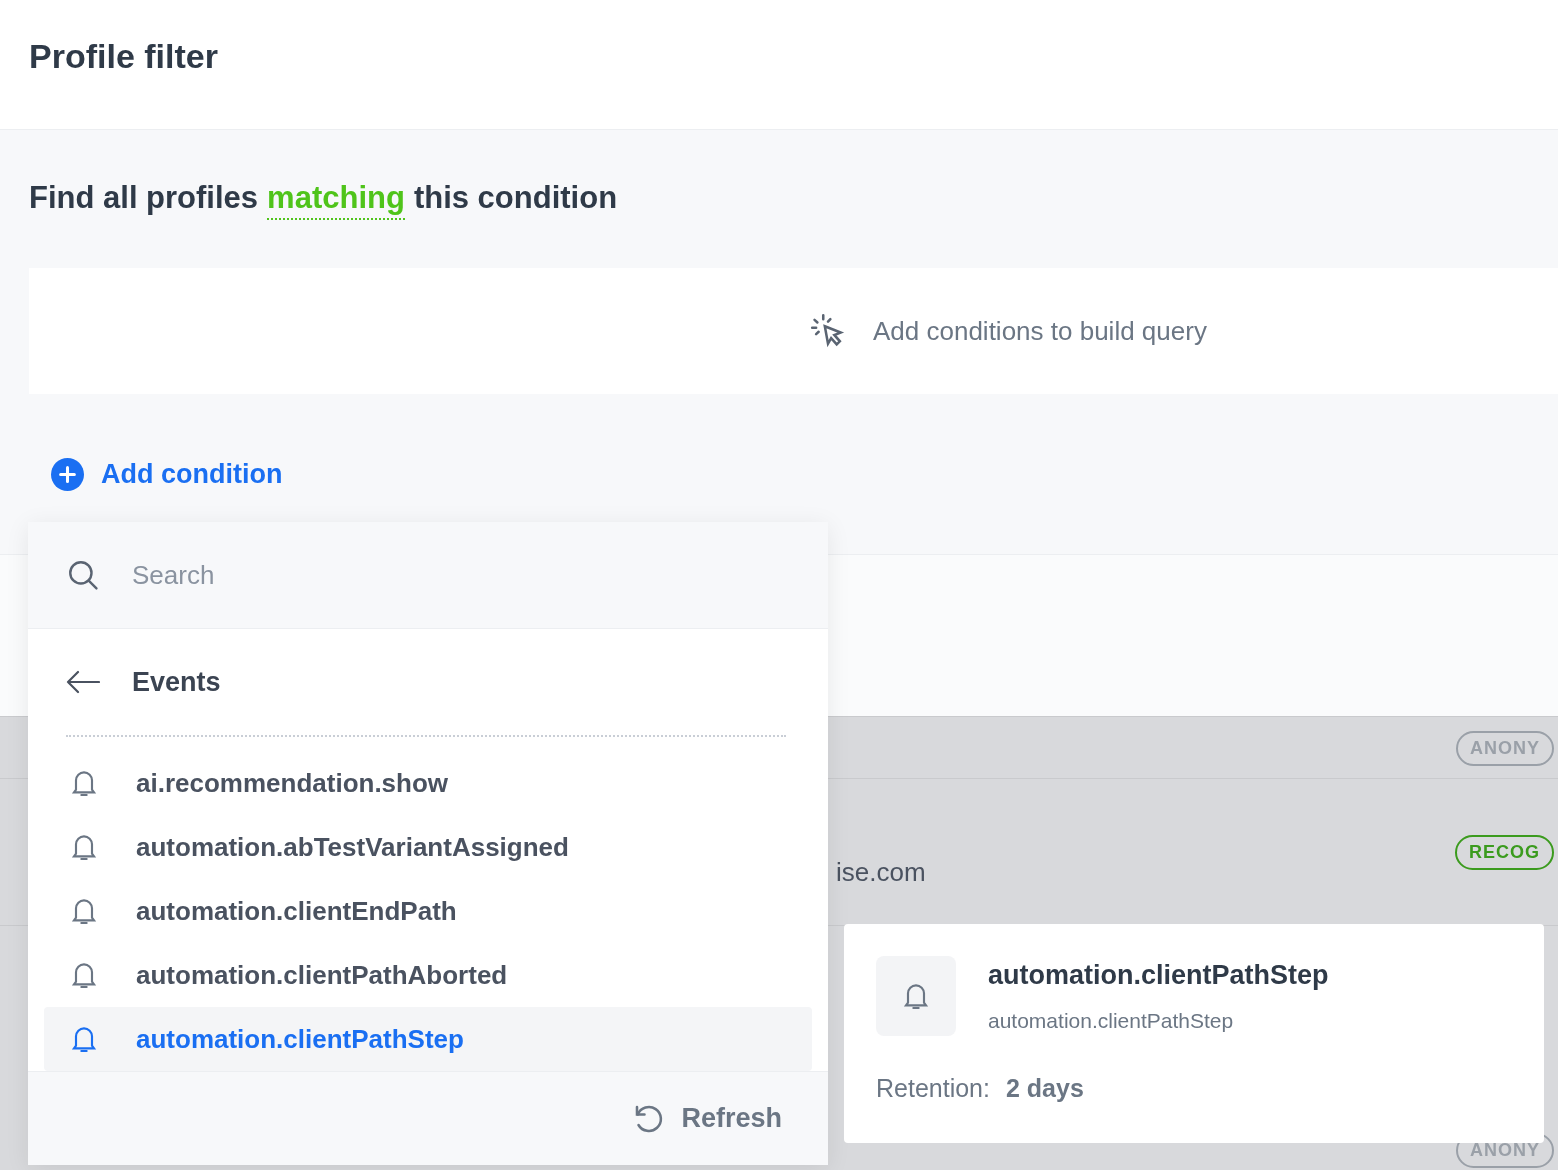  Describe the element at coordinates (1044, 1088) in the screenshot. I see `retention-value: 2 days` at that location.